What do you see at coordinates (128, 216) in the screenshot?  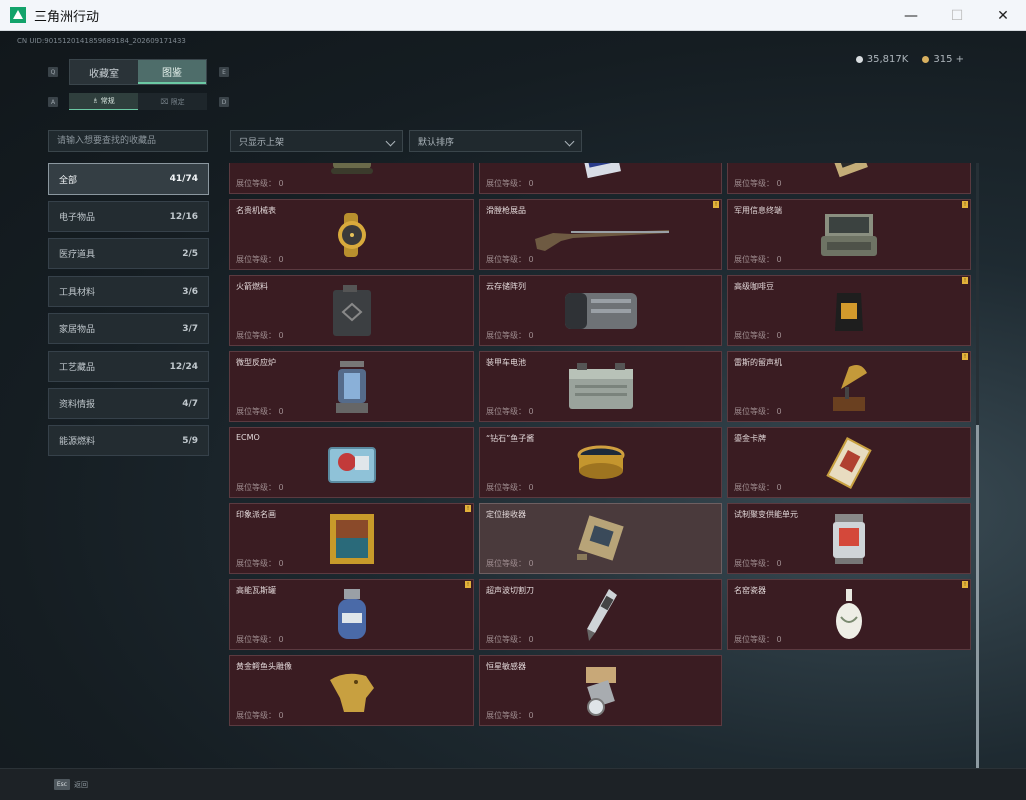 I see `category-electronics: 电子物品 12/16` at bounding box center [128, 216].